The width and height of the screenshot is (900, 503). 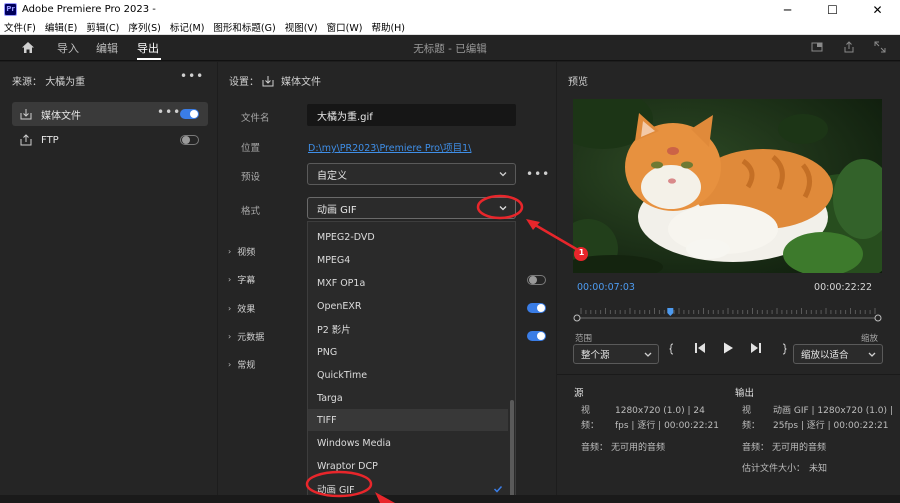 I want to click on format-option: OpenEXR, so click(x=408, y=306).